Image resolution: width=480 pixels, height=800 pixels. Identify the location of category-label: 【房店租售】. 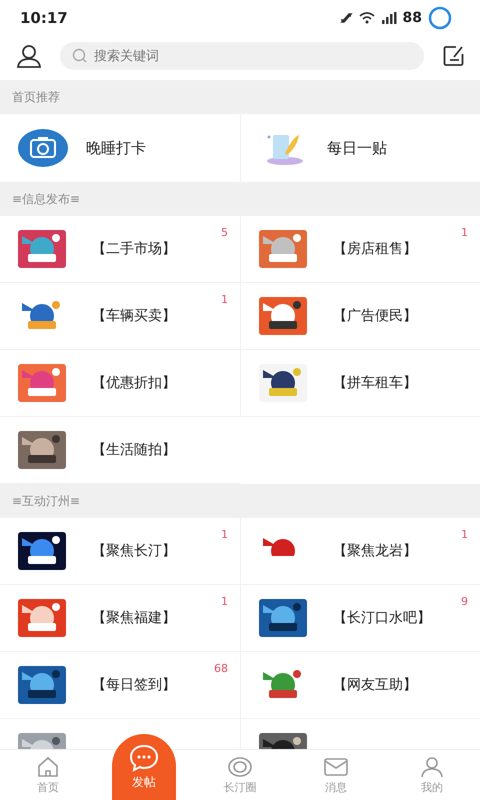
(375, 249).